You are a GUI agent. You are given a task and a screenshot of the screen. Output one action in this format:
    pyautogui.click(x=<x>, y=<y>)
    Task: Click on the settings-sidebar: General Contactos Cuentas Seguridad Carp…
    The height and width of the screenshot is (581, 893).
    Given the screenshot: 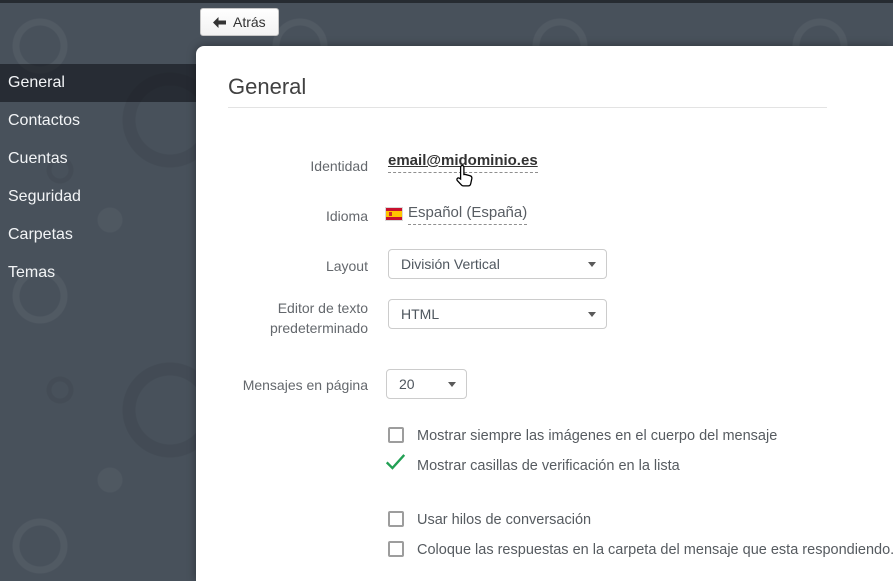 What is the action you would take?
    pyautogui.click(x=98, y=178)
    